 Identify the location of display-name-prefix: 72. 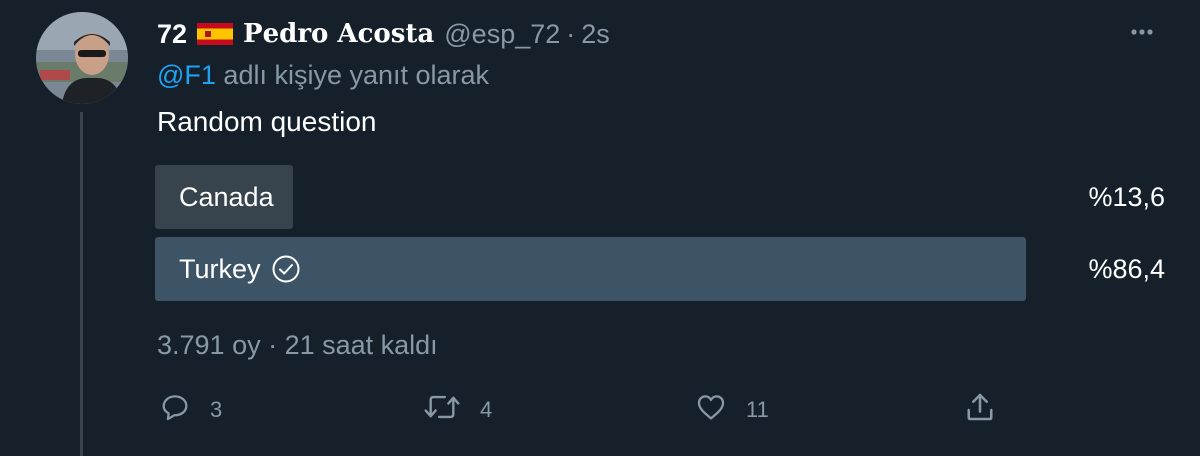
(172, 33).